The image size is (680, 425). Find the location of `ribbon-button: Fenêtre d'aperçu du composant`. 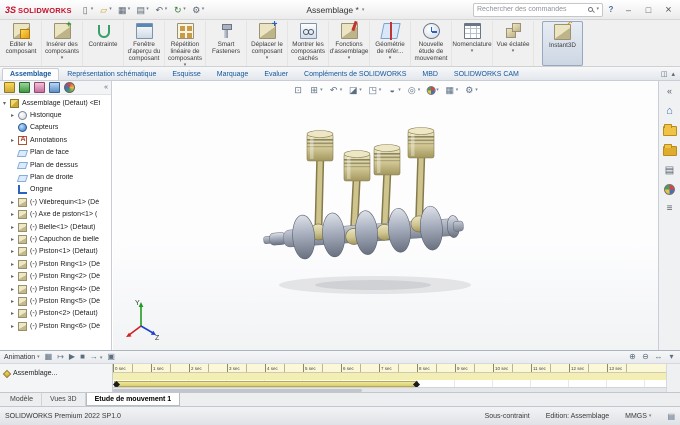

ribbon-button: Fenêtre d'aperçu du composant is located at coordinates (144, 43).